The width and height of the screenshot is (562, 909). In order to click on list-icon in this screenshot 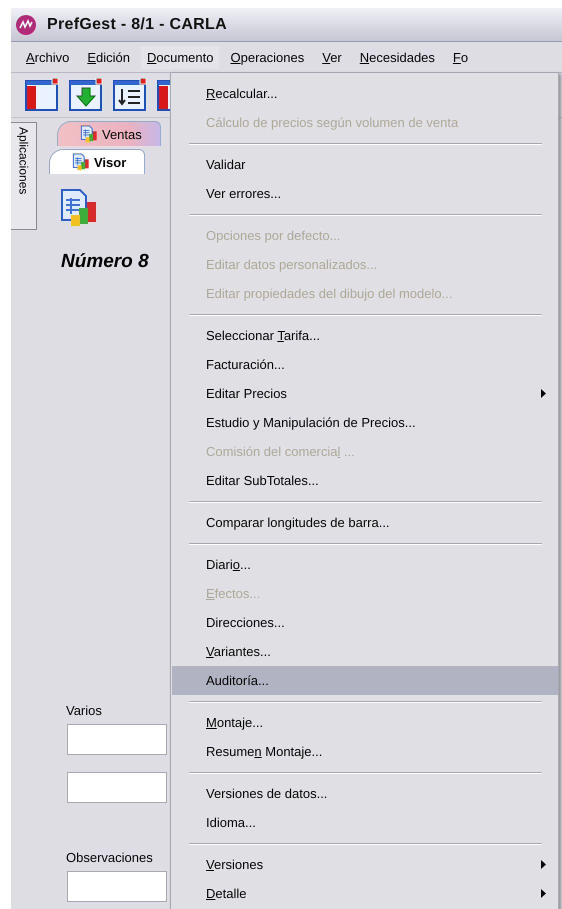, I will do `click(130, 95)`.